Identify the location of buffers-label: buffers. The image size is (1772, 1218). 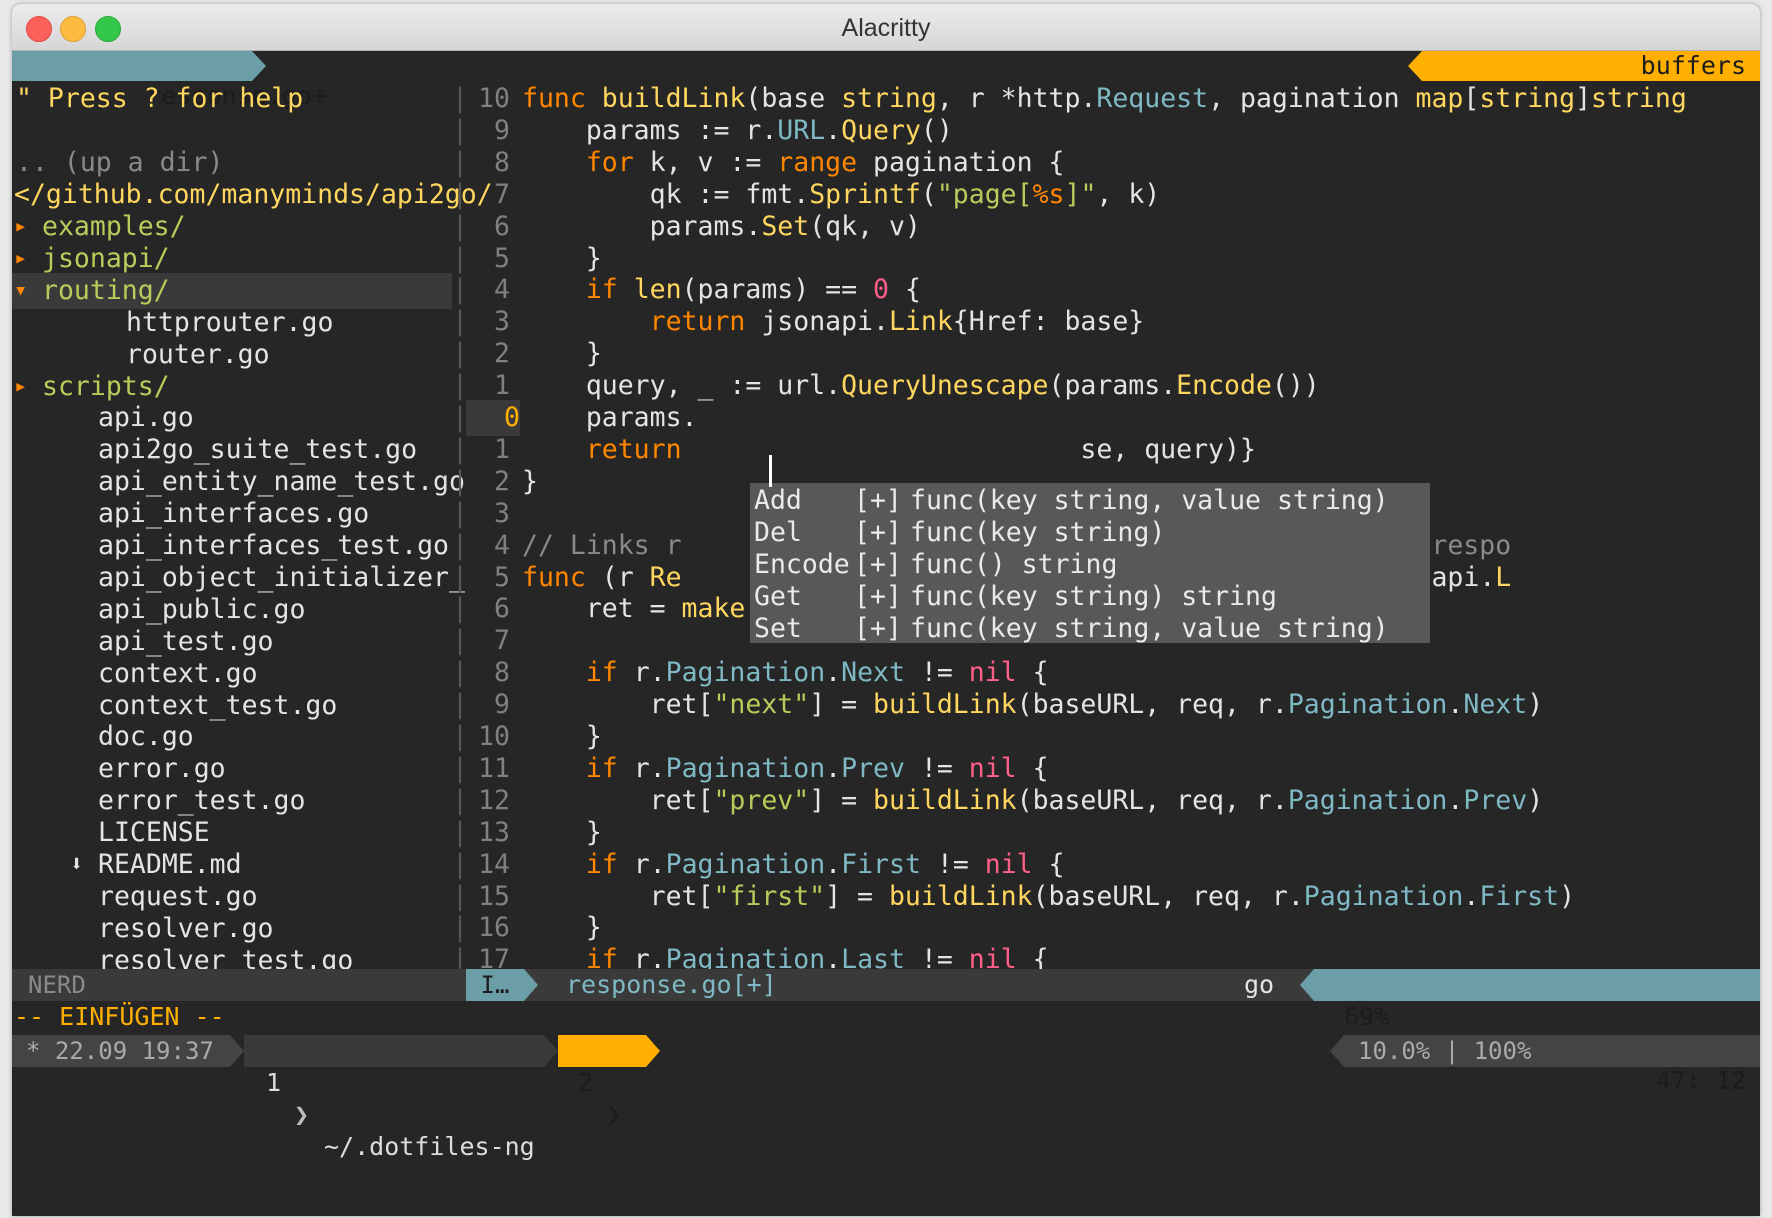
(1591, 66).